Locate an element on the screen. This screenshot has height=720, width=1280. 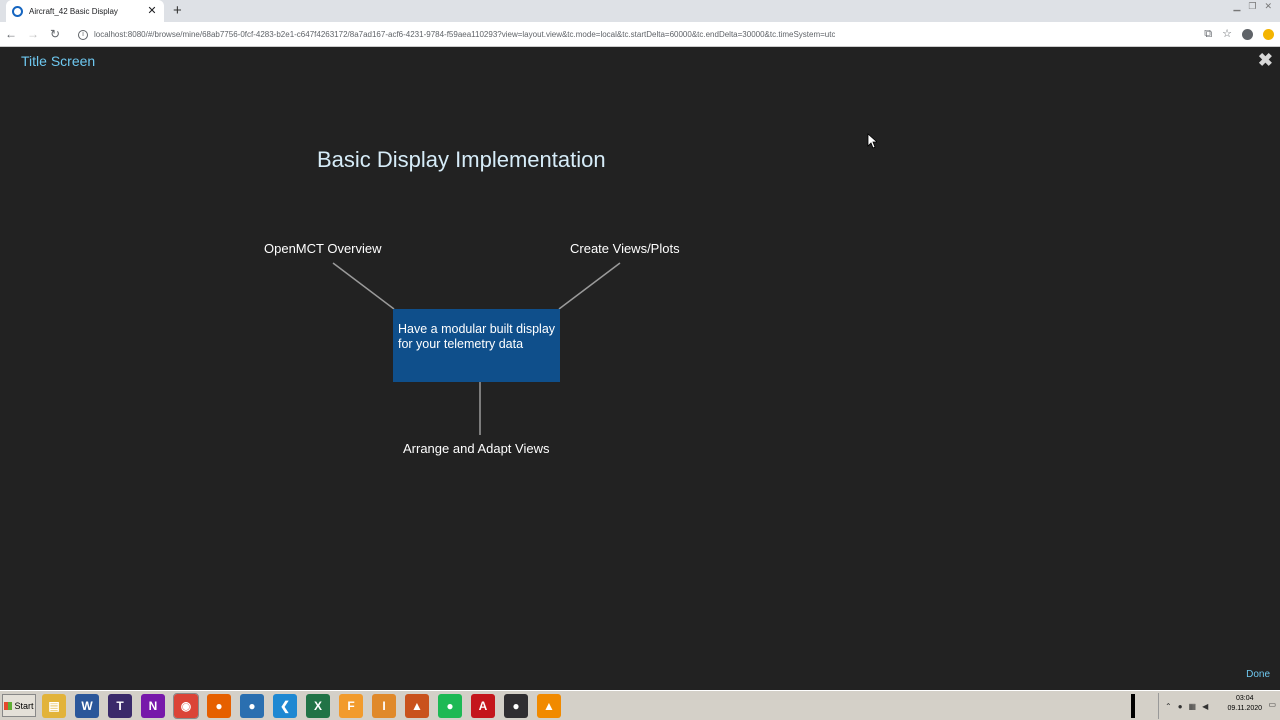
done-button: Done is located at coordinates (1258, 674).